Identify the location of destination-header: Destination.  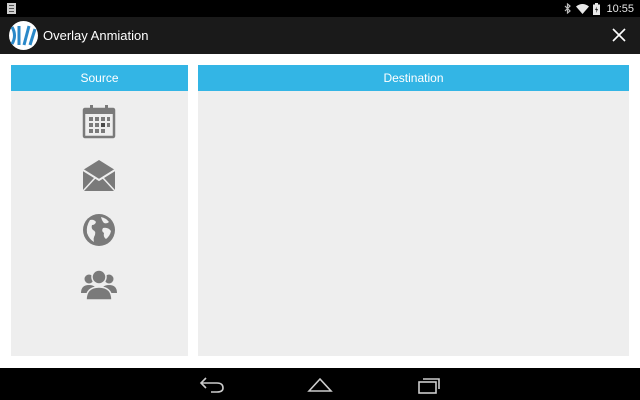
(413, 78).